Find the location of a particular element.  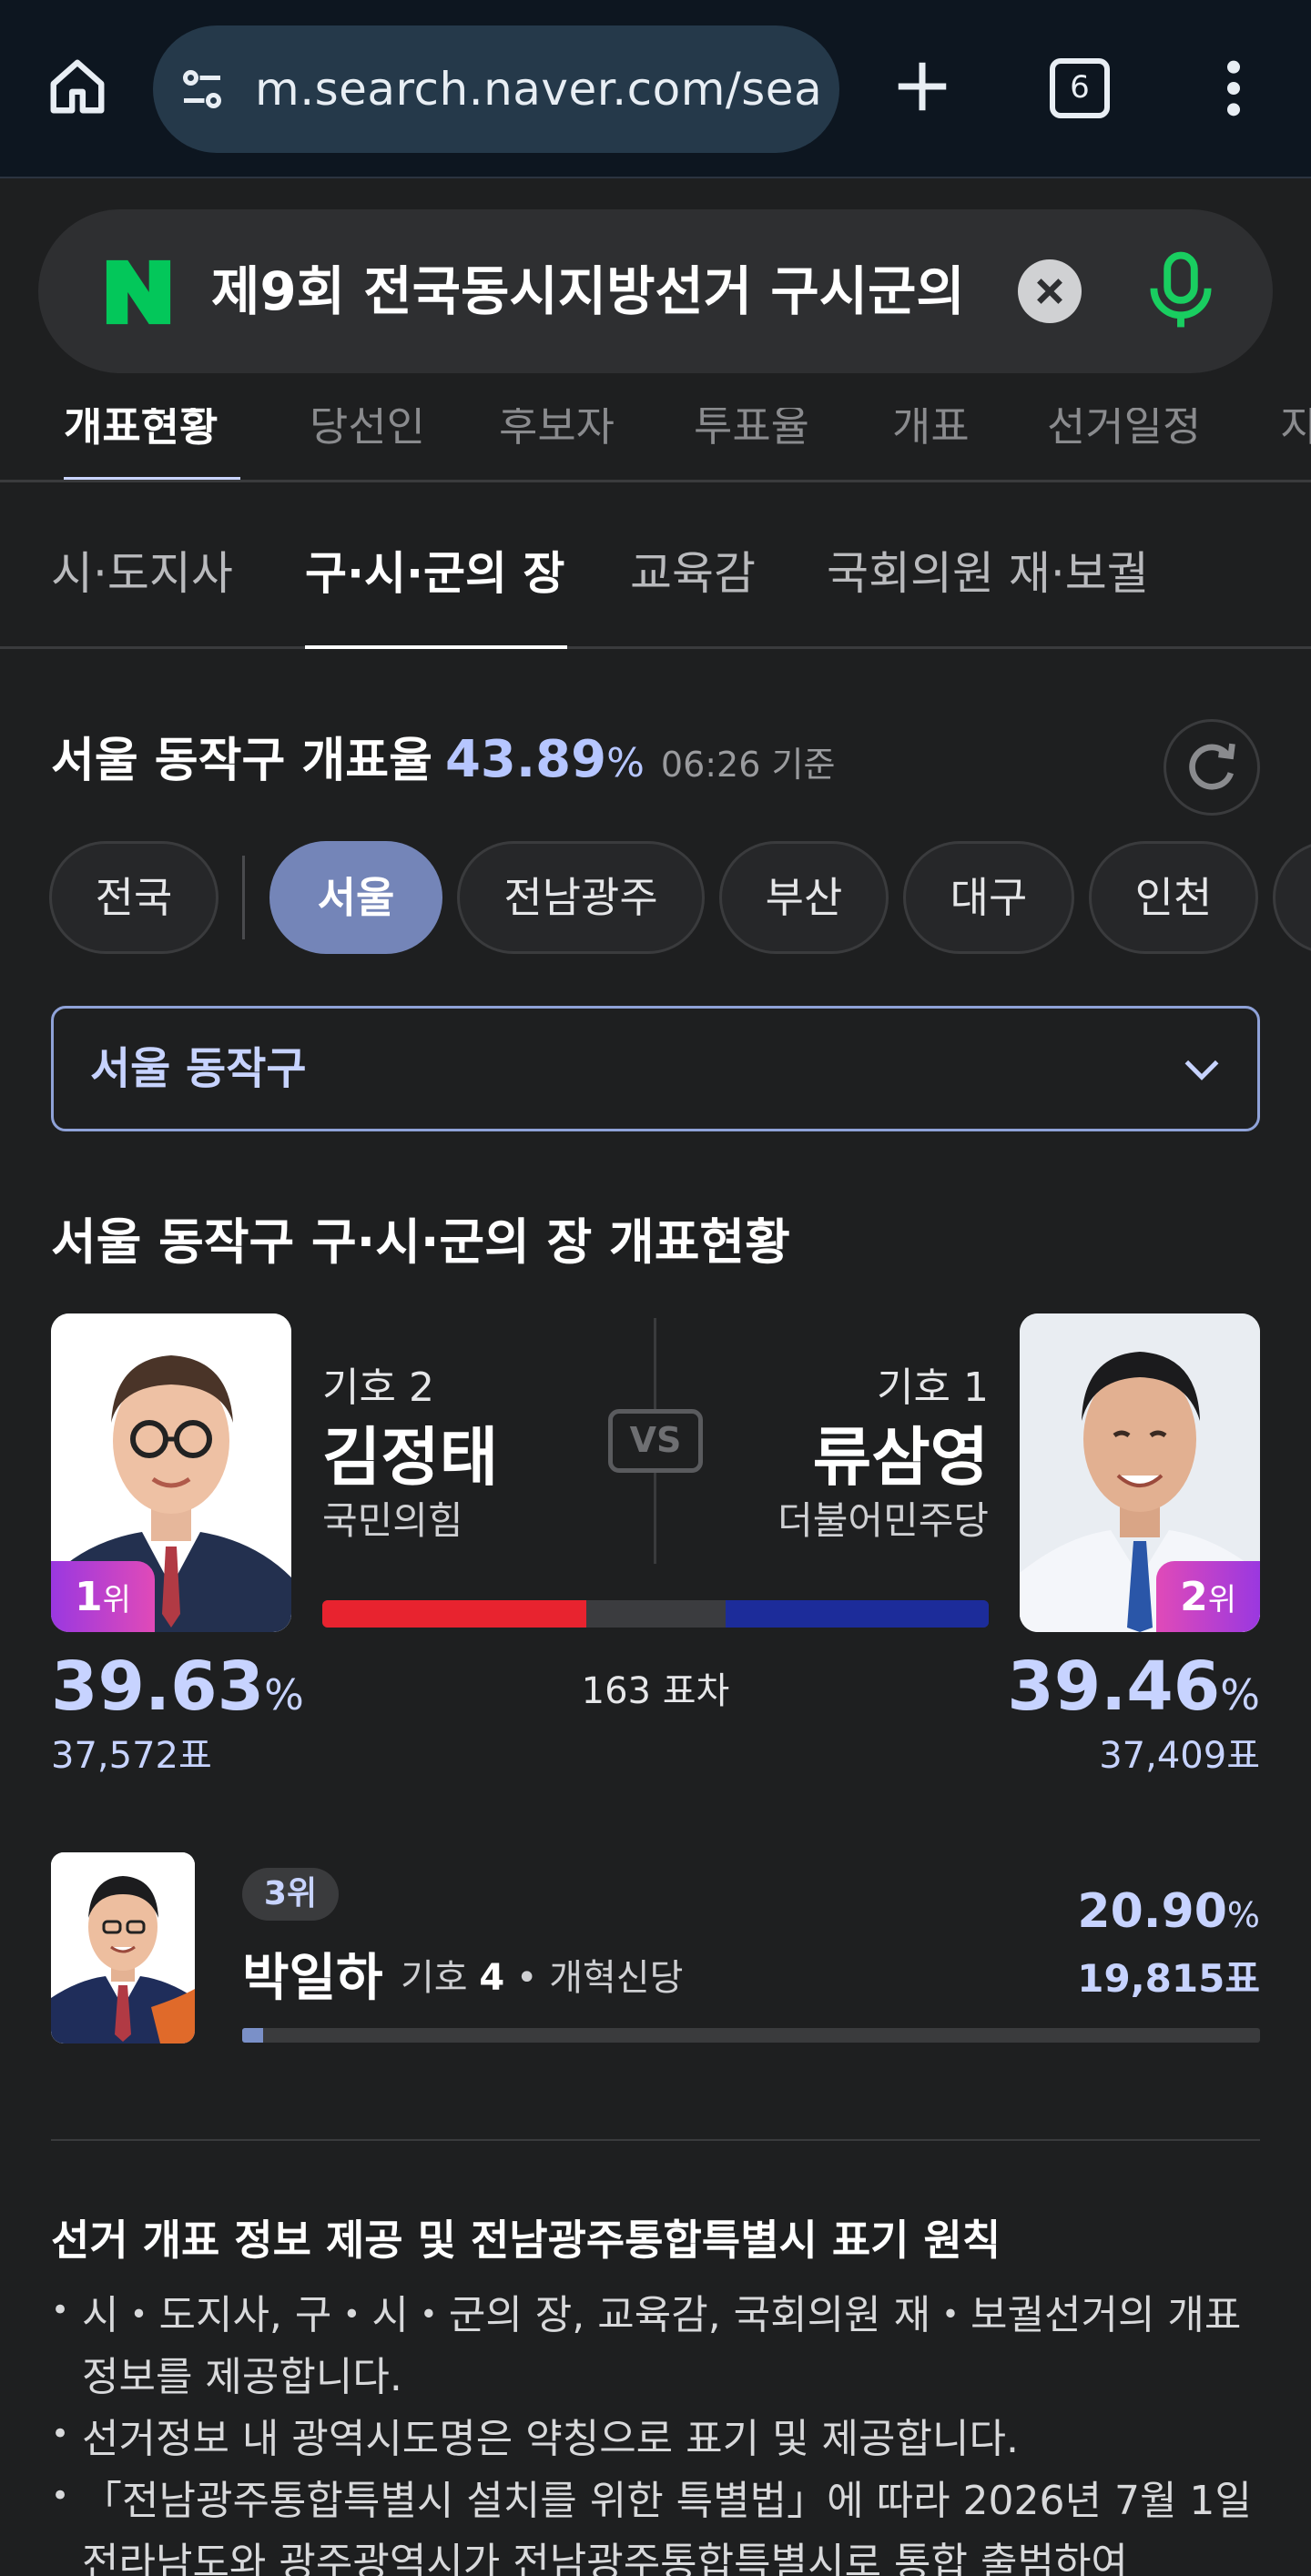

rank-badge-right: 2위 is located at coordinates (1208, 1596).